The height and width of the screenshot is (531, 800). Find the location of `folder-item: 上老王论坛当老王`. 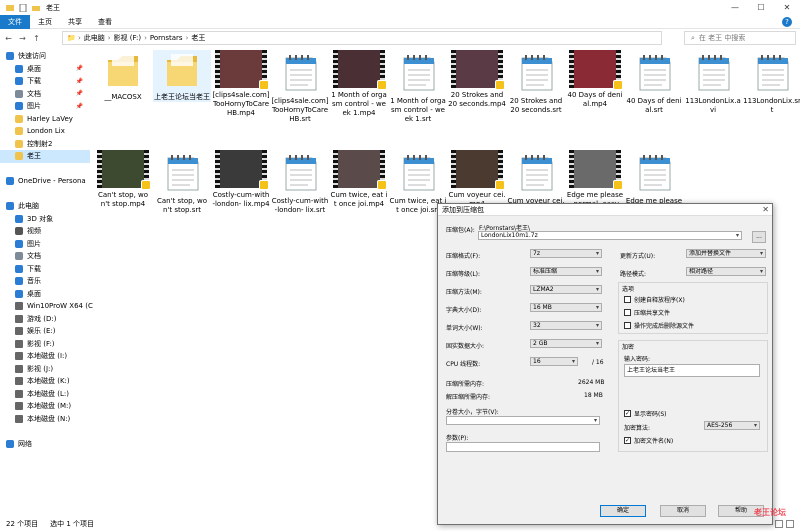

folder-item: 上老王论坛当老王 is located at coordinates (182, 76).